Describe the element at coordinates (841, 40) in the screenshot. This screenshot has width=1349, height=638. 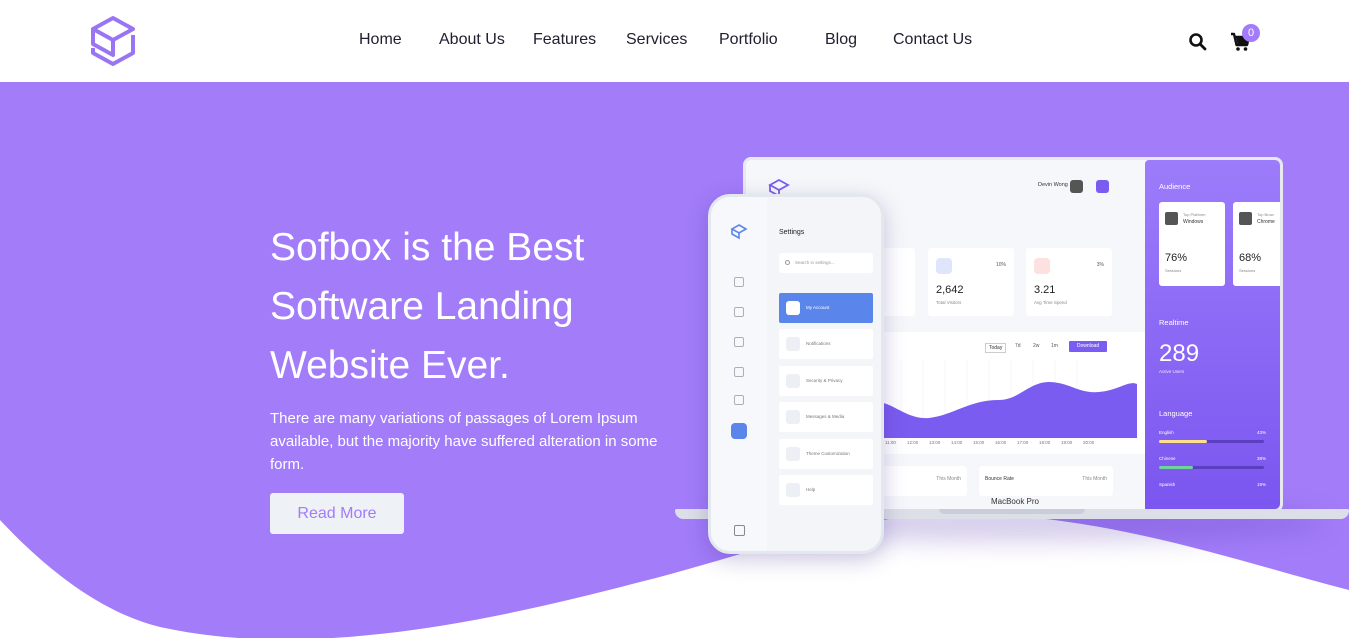
I see `nav-item-blog: Blog` at that location.